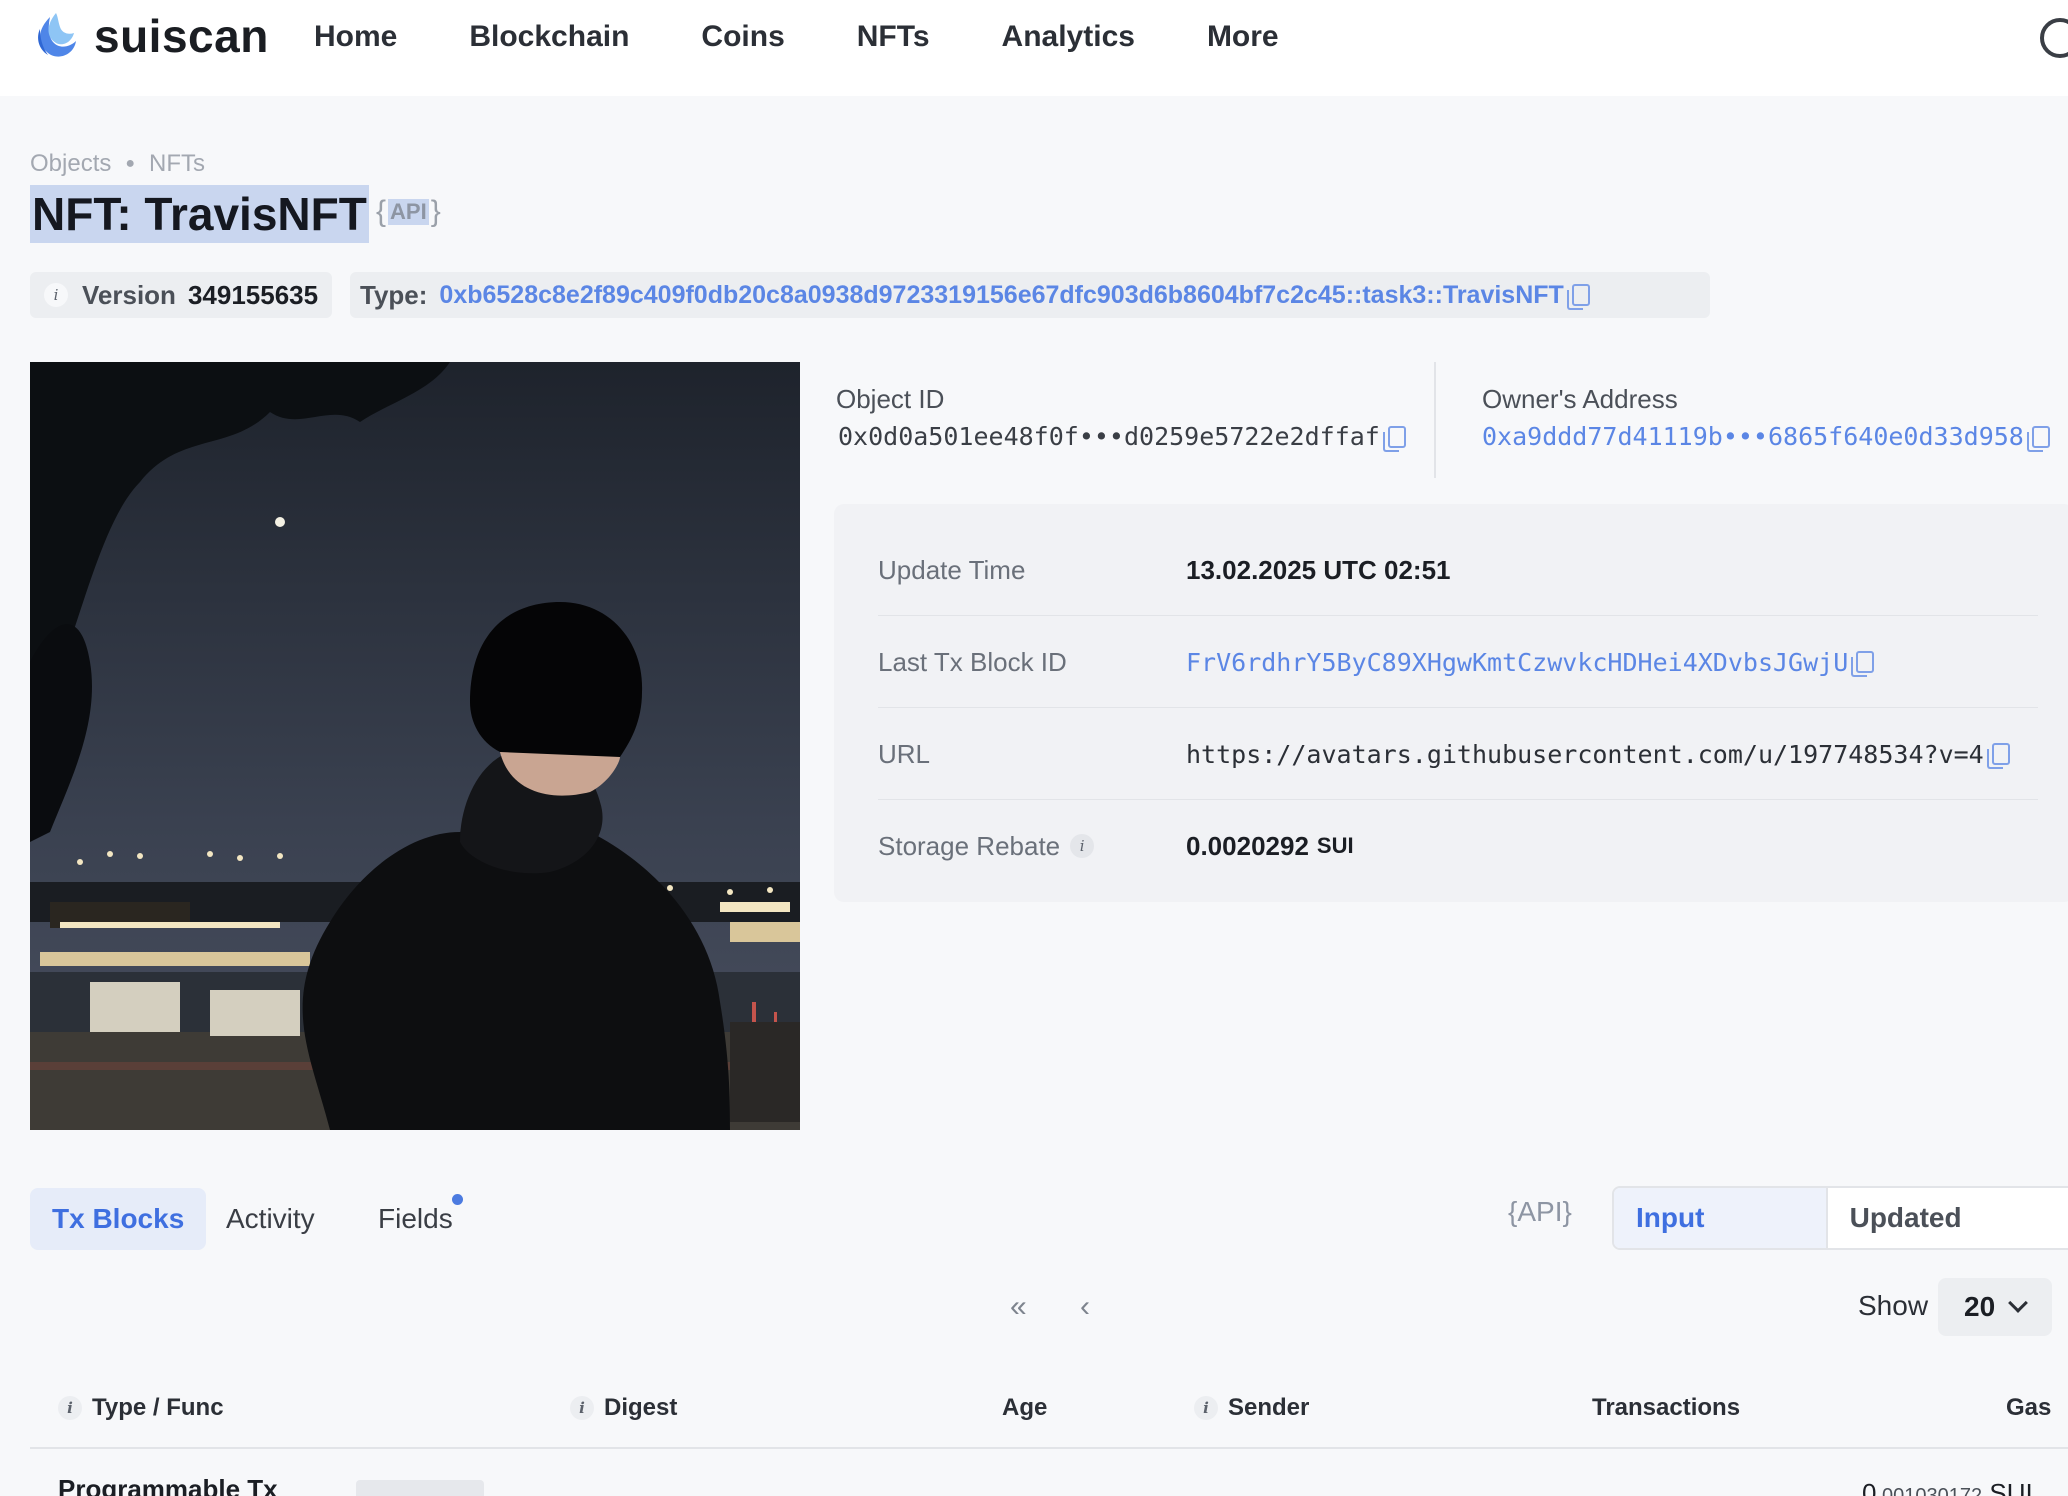 The height and width of the screenshot is (1496, 2068). I want to click on column-digest: i Digest, so click(623, 1408).